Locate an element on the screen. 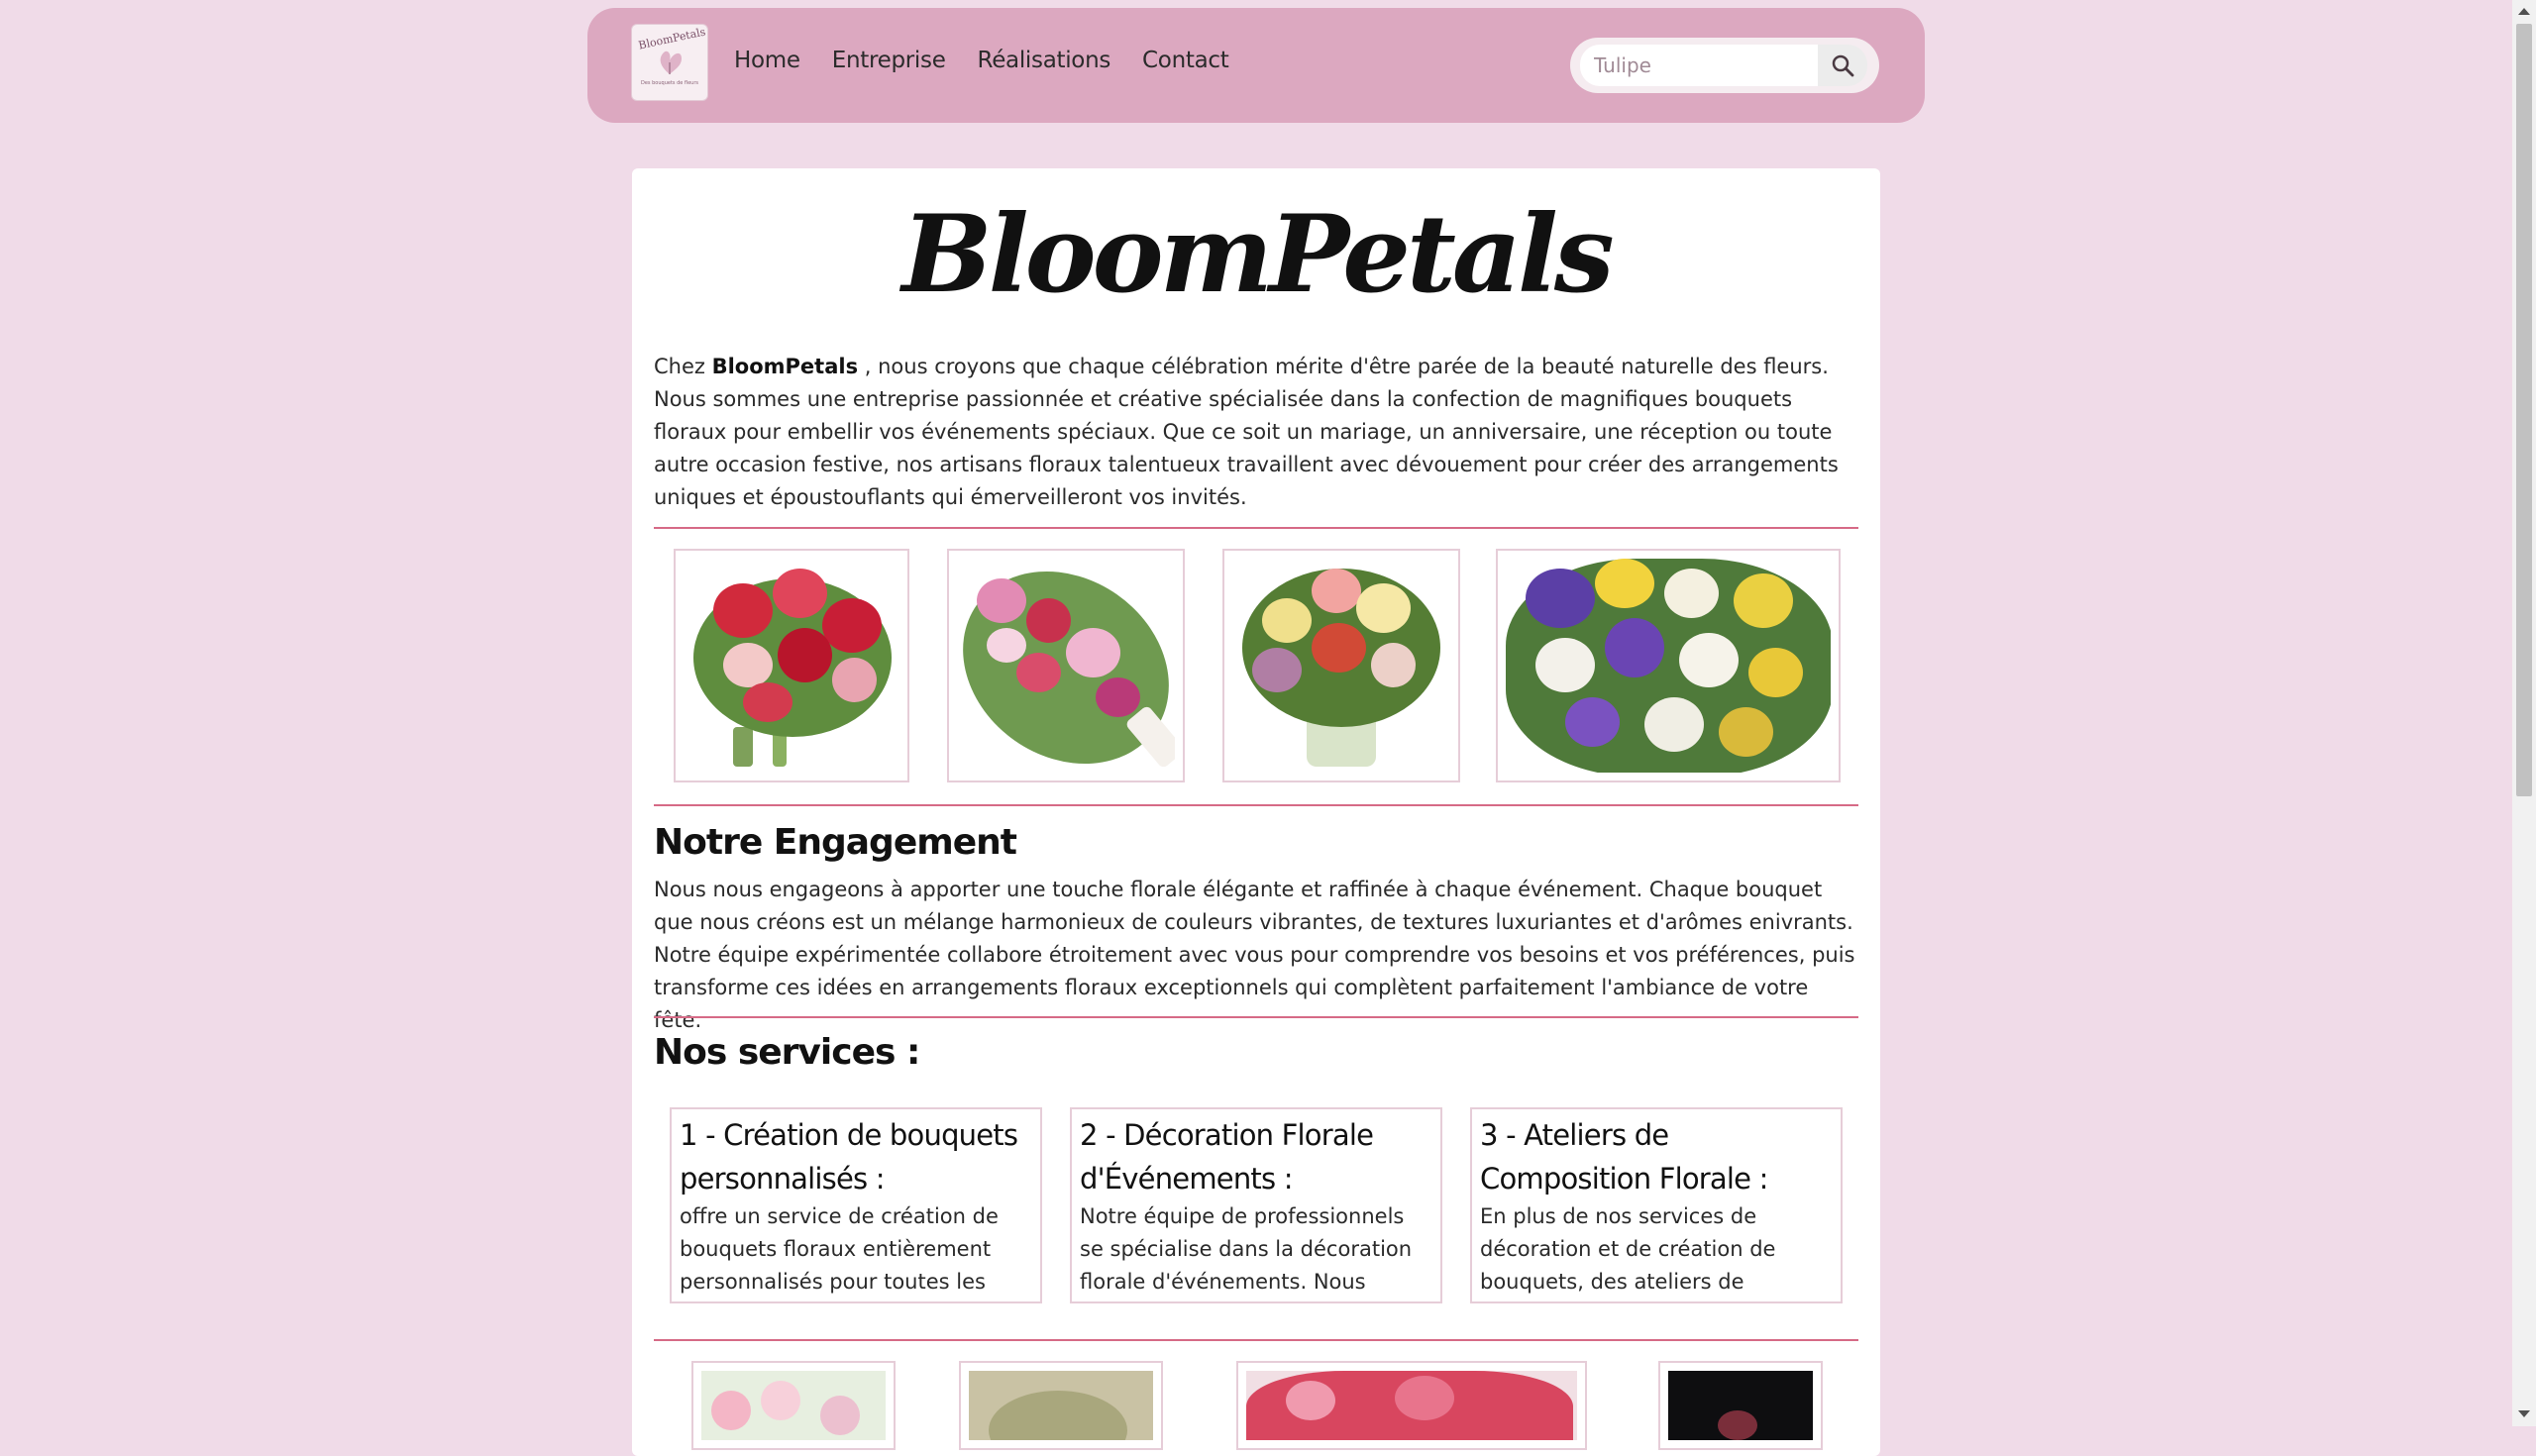 Image resolution: width=2536 pixels, height=1456 pixels. nav-home-link: Home is located at coordinates (767, 60).